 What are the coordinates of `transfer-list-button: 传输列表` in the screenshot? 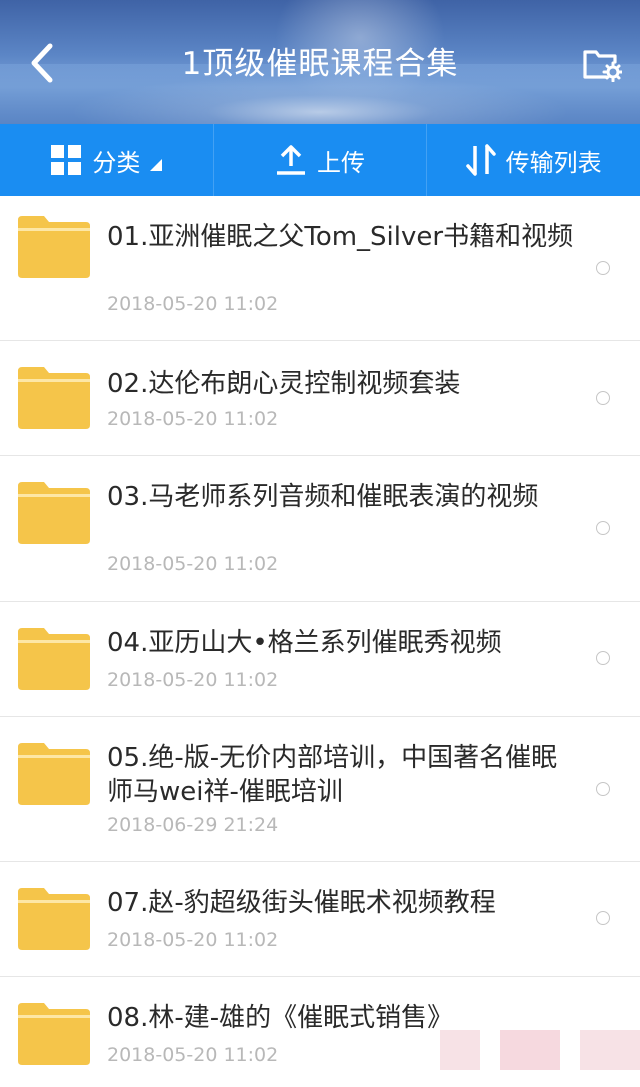 It's located at (533, 160).